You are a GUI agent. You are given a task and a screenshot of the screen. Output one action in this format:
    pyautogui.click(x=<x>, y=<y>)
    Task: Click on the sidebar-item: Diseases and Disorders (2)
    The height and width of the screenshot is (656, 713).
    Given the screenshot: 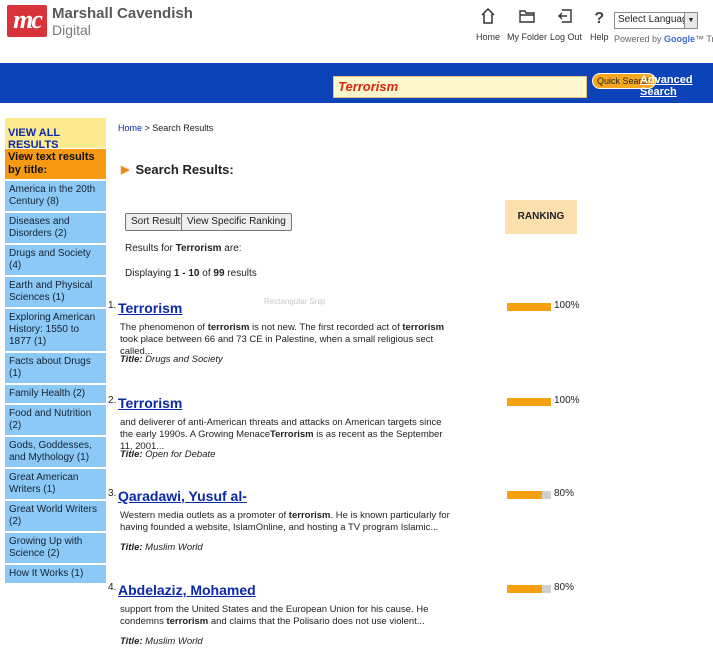 What is the action you would take?
    pyautogui.click(x=55, y=228)
    